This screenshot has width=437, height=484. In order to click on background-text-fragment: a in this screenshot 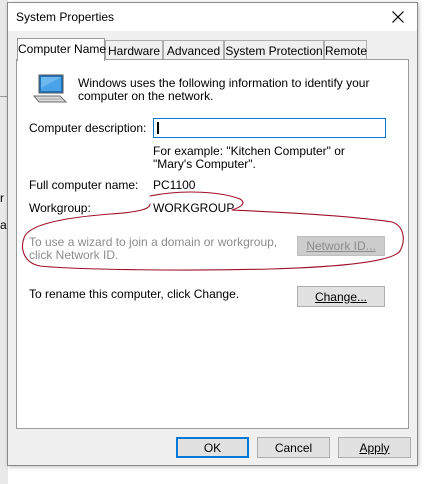, I will do `click(3, 225)`.